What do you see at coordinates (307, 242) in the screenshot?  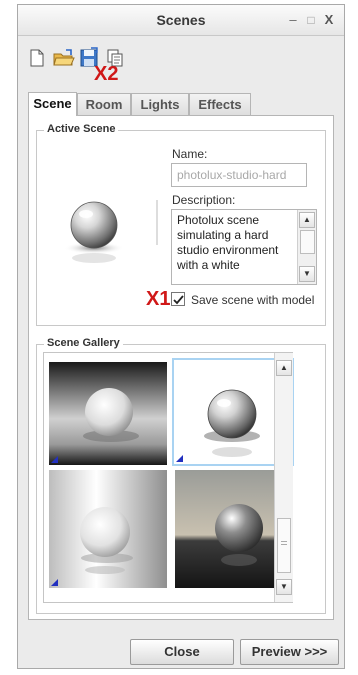 I see `scroll-thumb` at bounding box center [307, 242].